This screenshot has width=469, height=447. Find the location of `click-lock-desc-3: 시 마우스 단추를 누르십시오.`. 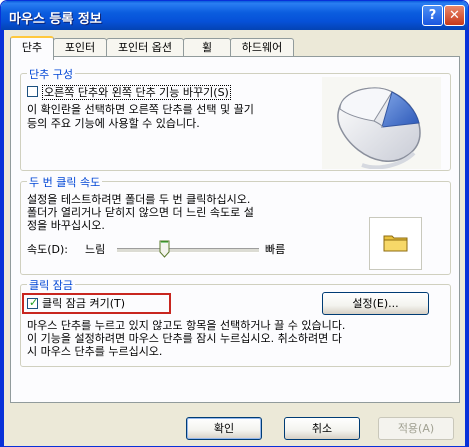

click-lock-desc-3: 시 마우스 단추를 누르십시오. is located at coordinates (95, 351).